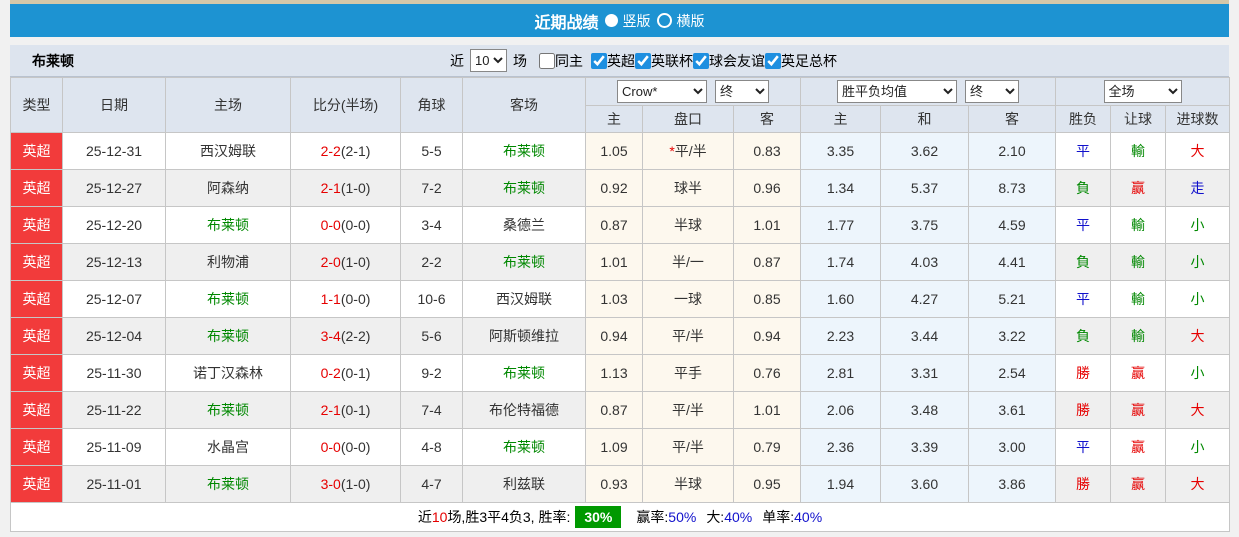 This screenshot has height=537, width=1239. What do you see at coordinates (547, 60) in the screenshot?
I see `same-home-checkbox` at bounding box center [547, 60].